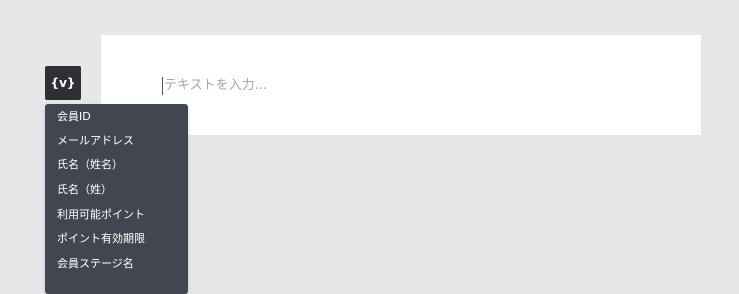 The image size is (739, 294). Describe the element at coordinates (90, 165) in the screenshot. I see `menu-item-full-name: 氏名（姓名）` at that location.